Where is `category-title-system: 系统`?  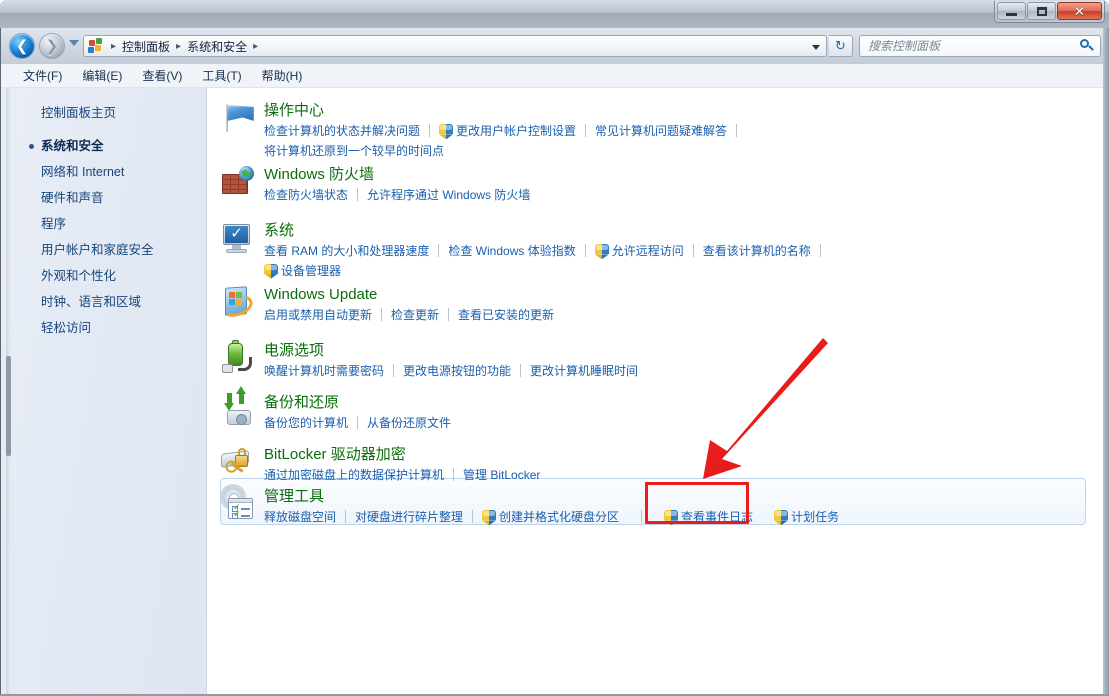 category-title-system: 系统 is located at coordinates (547, 230).